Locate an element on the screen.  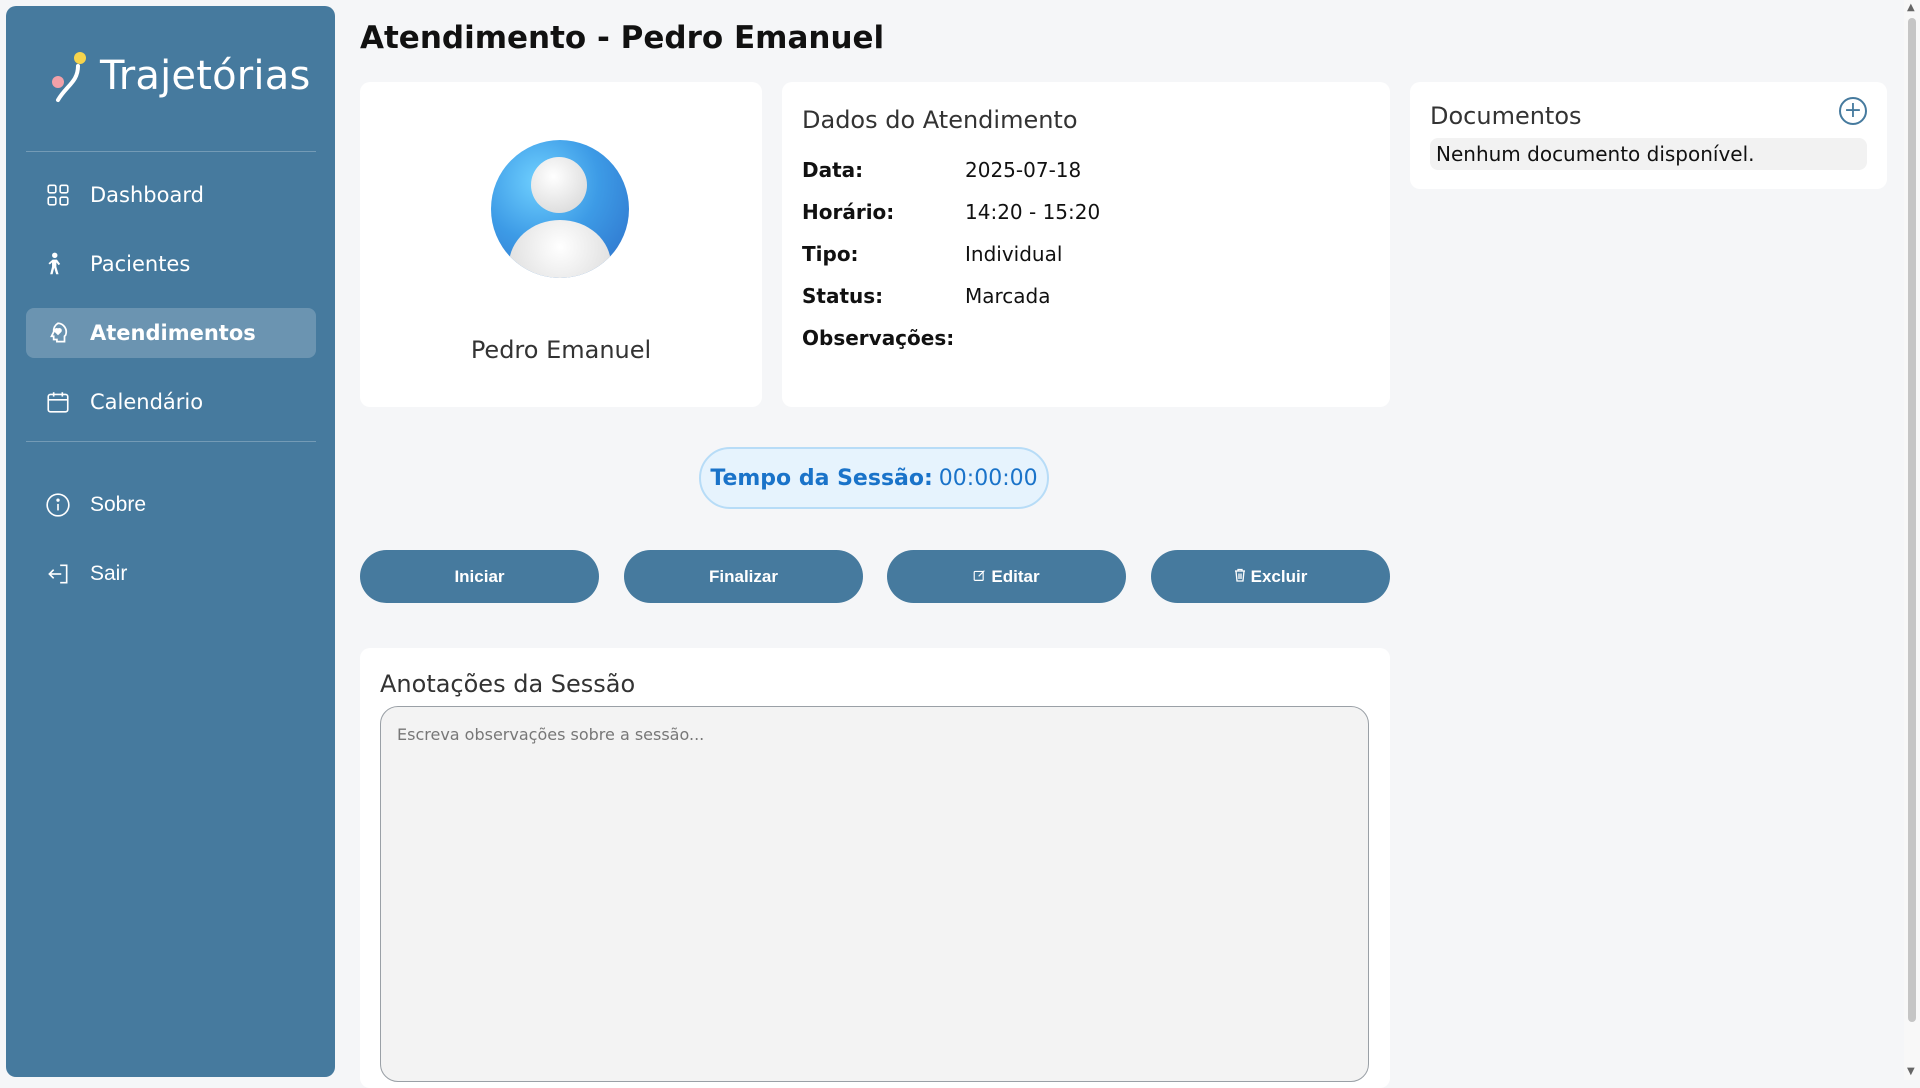
scrollbar-thumb is located at coordinates (1912, 520).